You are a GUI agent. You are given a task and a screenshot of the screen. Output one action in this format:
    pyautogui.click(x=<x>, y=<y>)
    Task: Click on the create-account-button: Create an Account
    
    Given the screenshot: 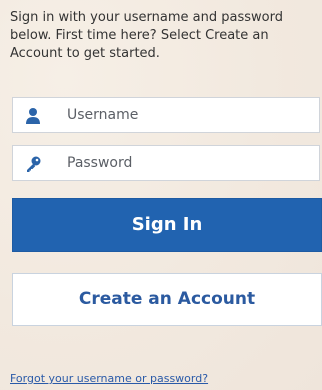 What is the action you would take?
    pyautogui.click(x=167, y=299)
    